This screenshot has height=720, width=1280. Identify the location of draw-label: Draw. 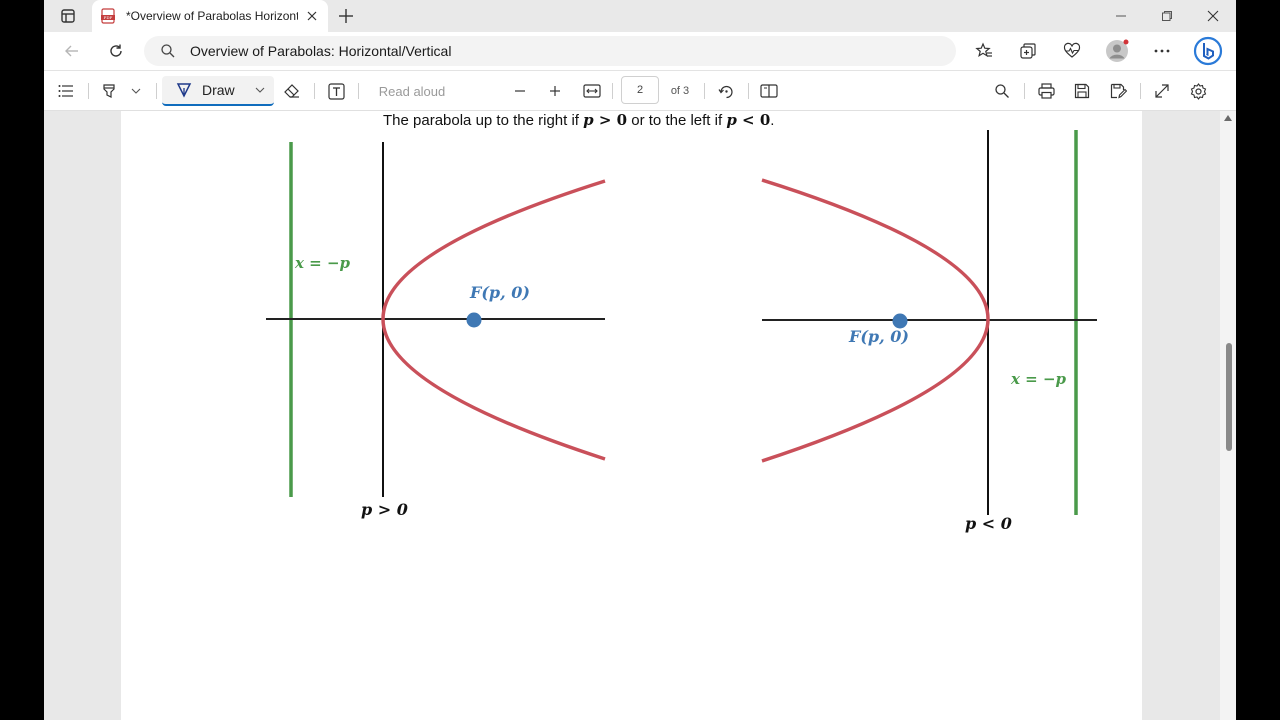
(218, 90).